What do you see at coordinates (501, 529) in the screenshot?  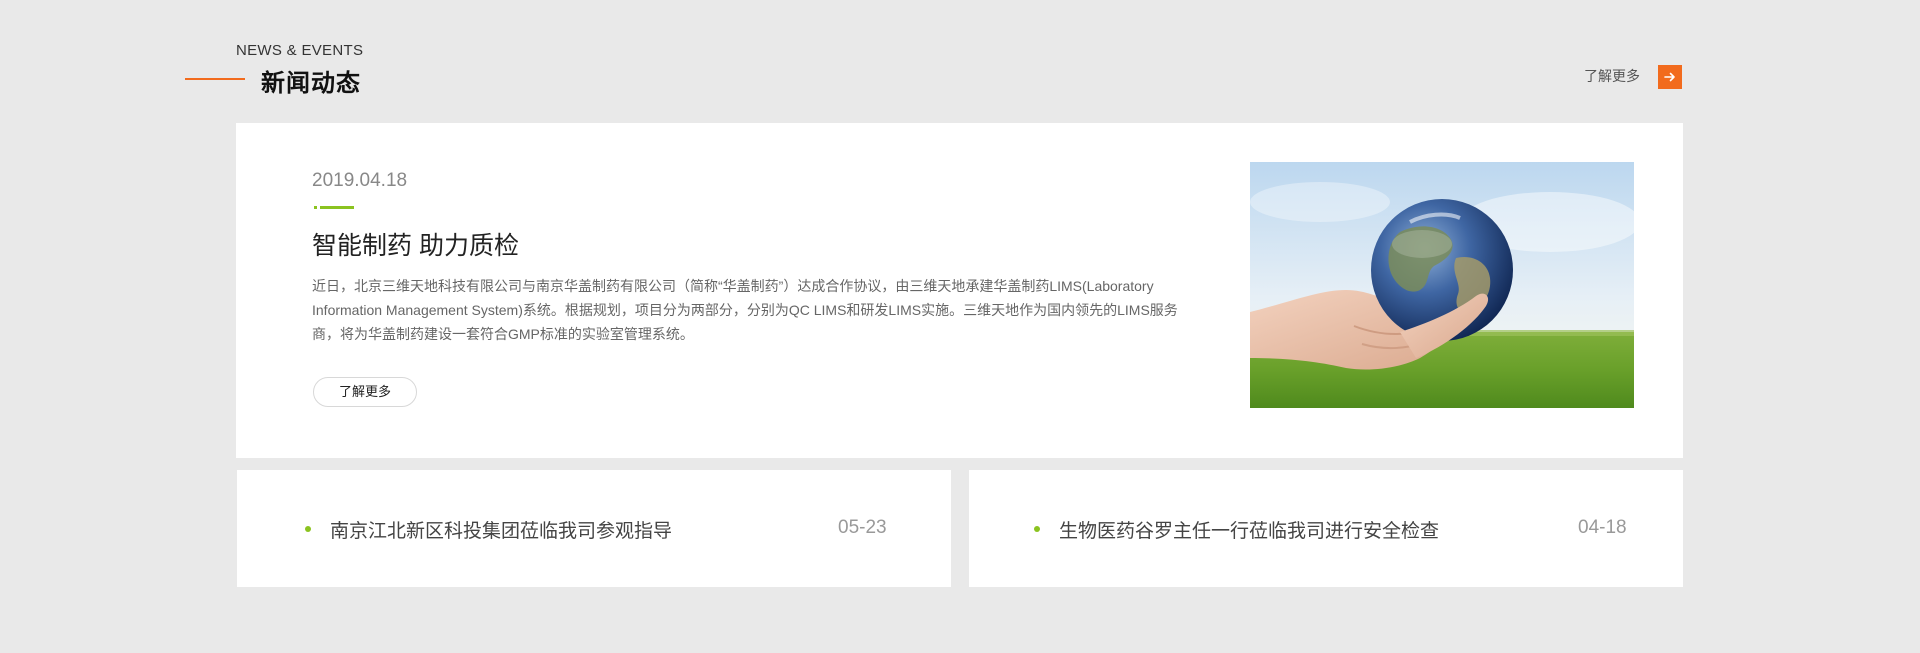 I see `news-item-title: 南京江北新区科投集团莅临我司参观指导` at bounding box center [501, 529].